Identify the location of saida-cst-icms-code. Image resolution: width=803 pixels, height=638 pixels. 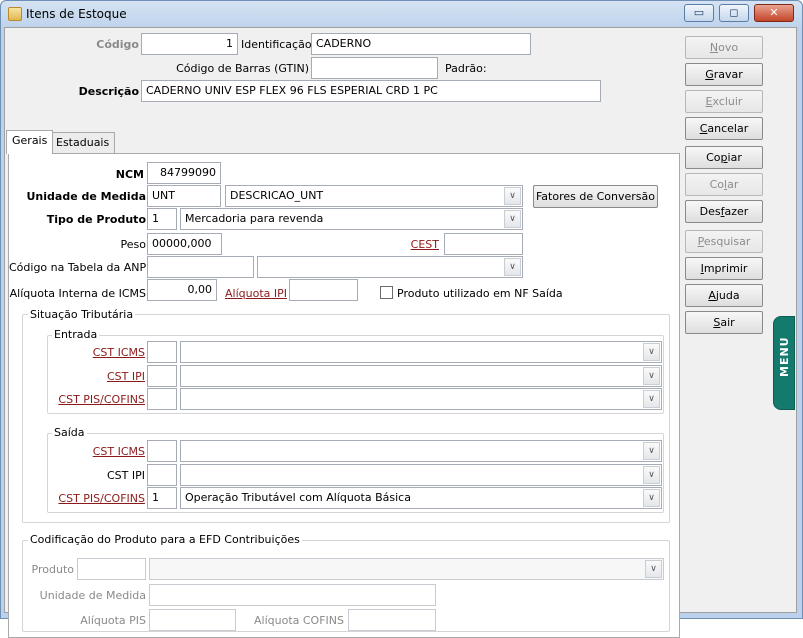
(162, 451).